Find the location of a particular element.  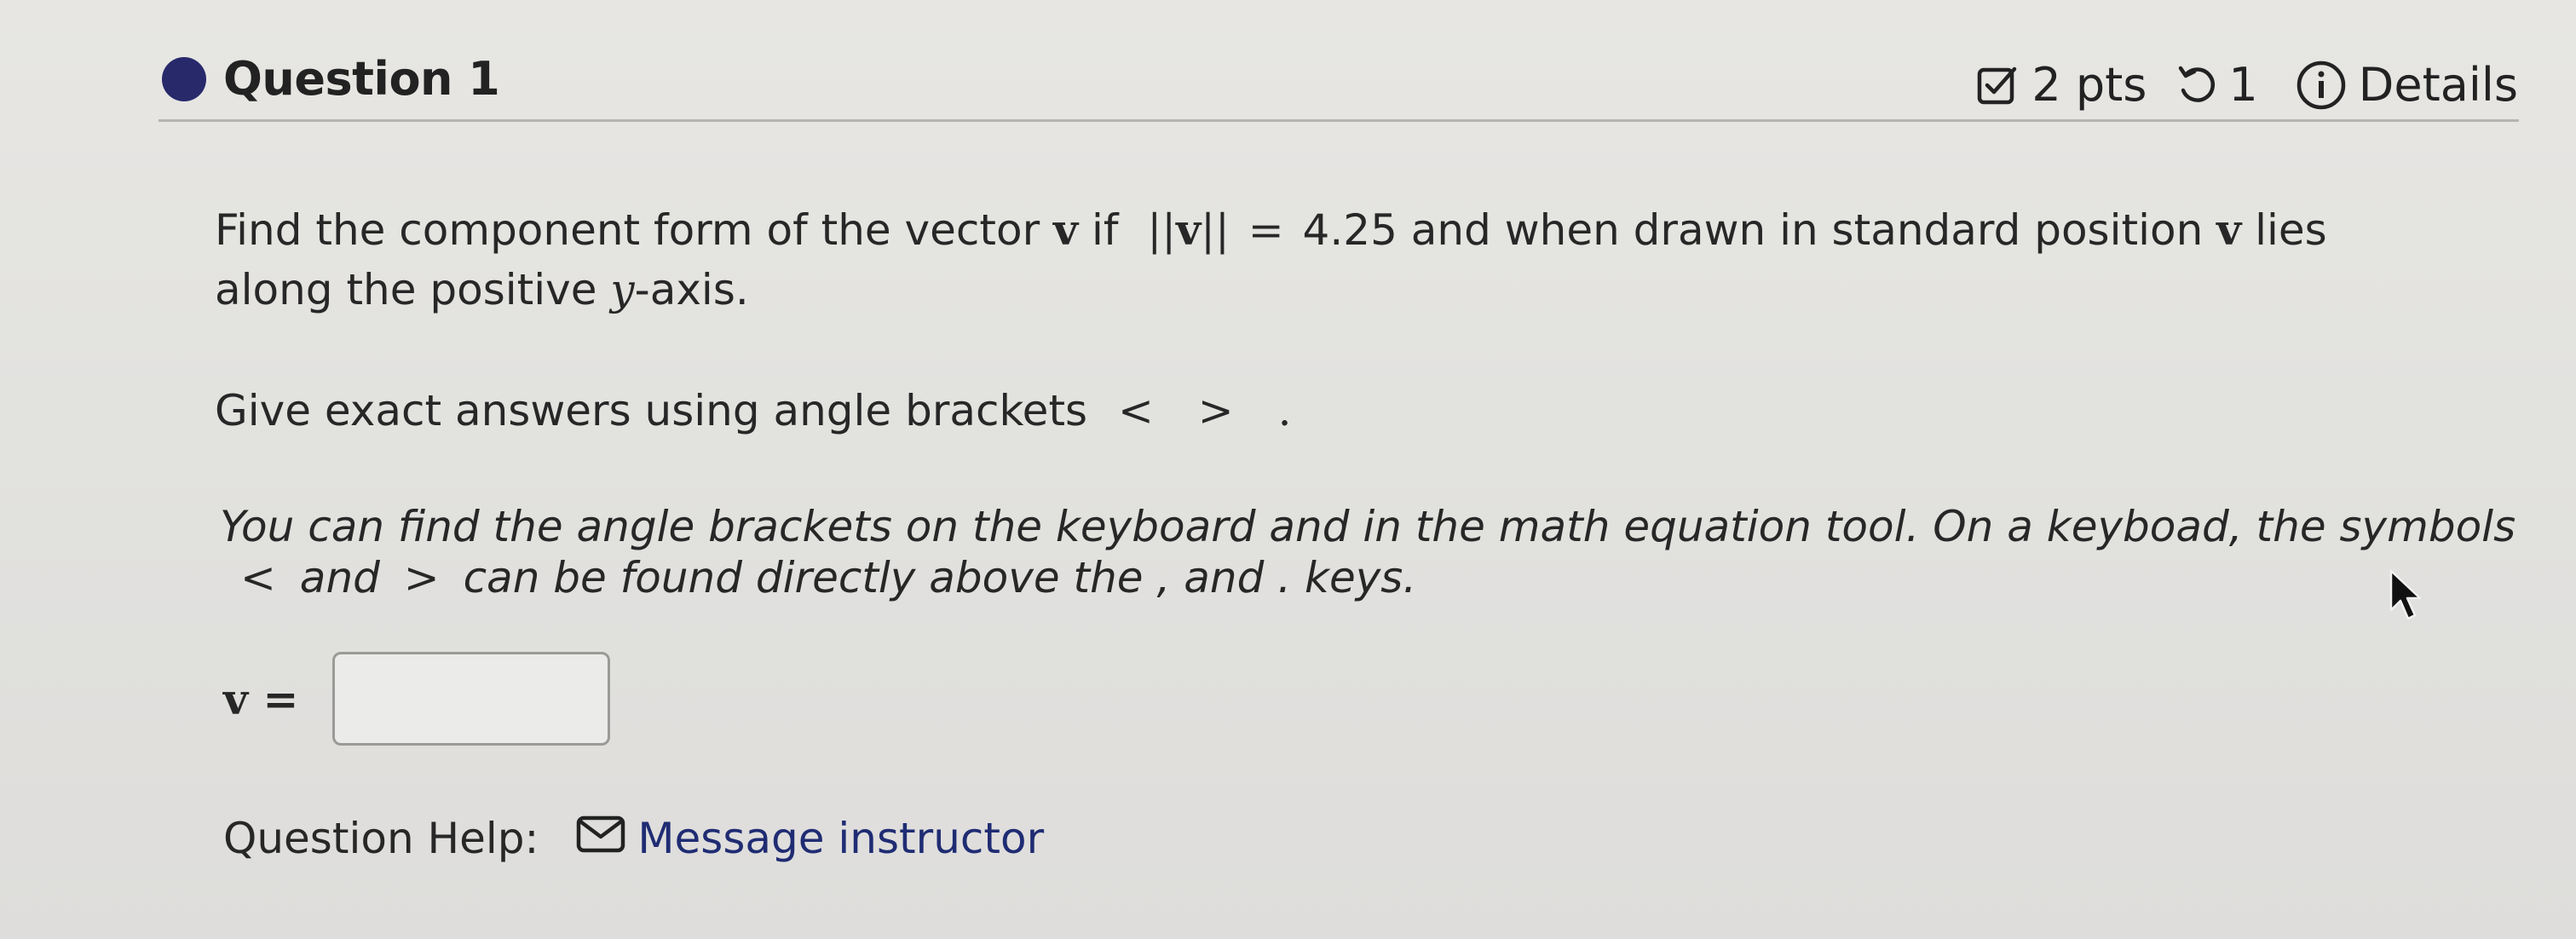

question-help-label: Question Help: is located at coordinates (381, 838).